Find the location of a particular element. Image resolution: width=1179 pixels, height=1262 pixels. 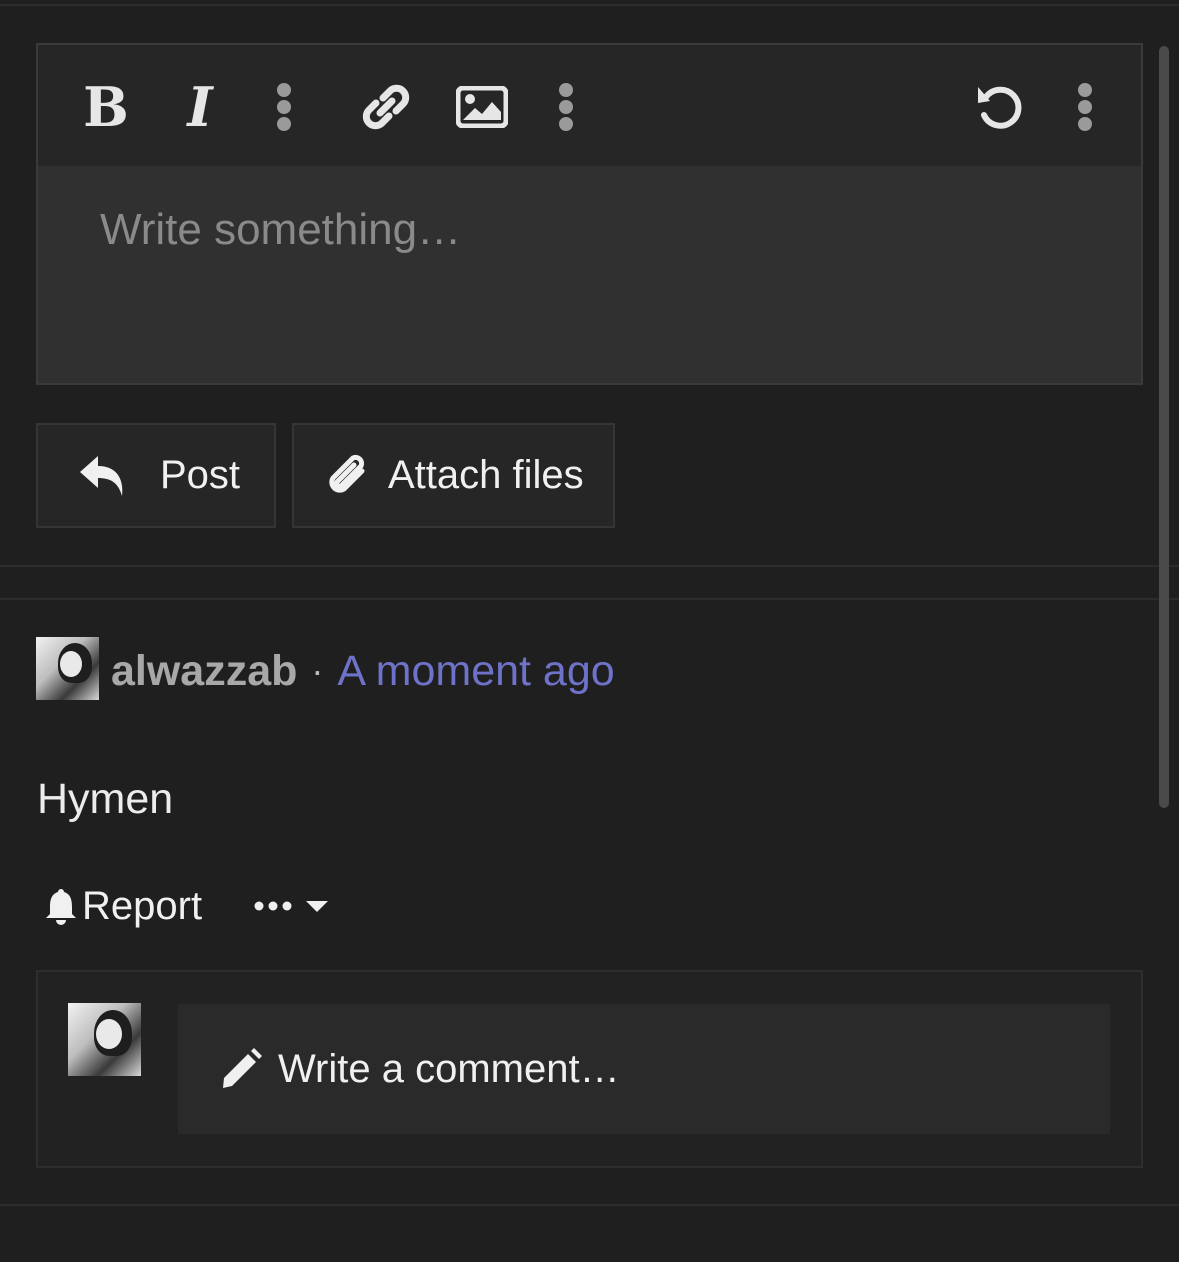

bell-icon is located at coordinates (61, 907).